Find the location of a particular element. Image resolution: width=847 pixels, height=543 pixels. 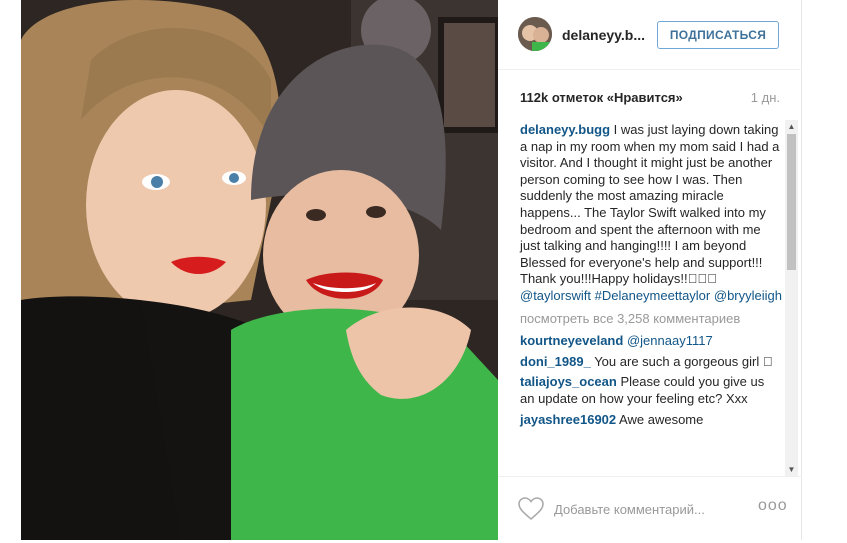

add-comment-input is located at coordinates (649, 509).